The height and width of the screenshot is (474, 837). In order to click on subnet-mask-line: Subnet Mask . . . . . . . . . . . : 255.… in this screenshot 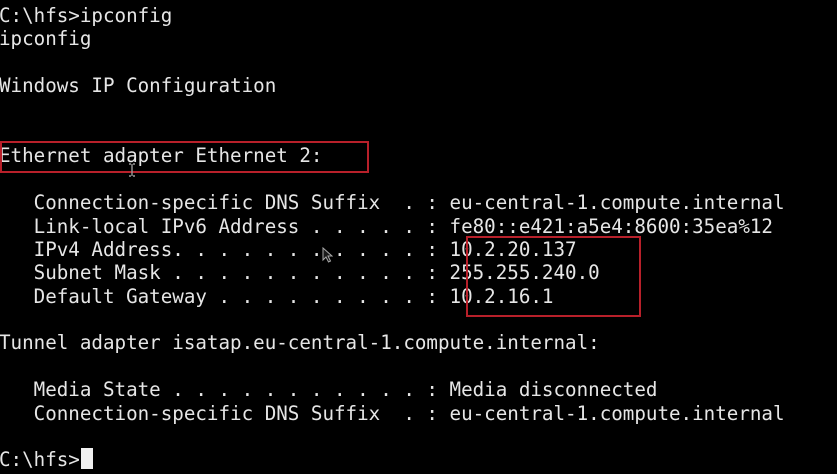, I will do `click(300, 273)`.